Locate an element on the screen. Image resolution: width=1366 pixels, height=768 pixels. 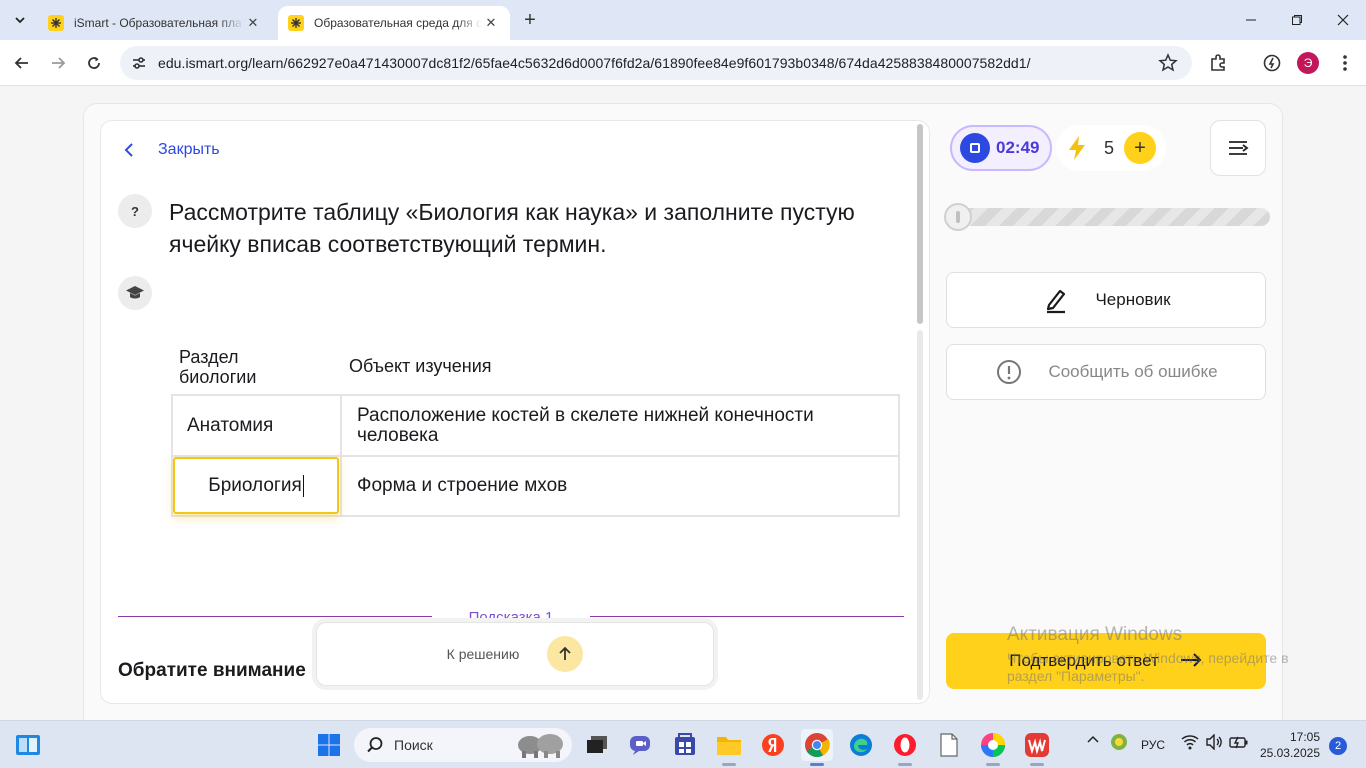
hint-text: Обратите внимание is located at coordinates (212, 670).